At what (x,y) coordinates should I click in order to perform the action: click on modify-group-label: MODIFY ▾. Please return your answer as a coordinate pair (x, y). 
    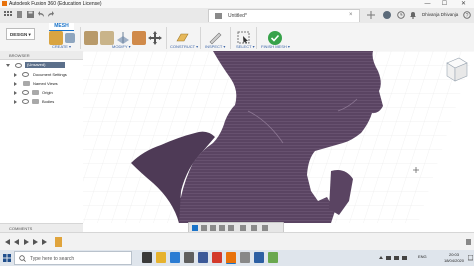
    Looking at the image, I should click on (121, 46).